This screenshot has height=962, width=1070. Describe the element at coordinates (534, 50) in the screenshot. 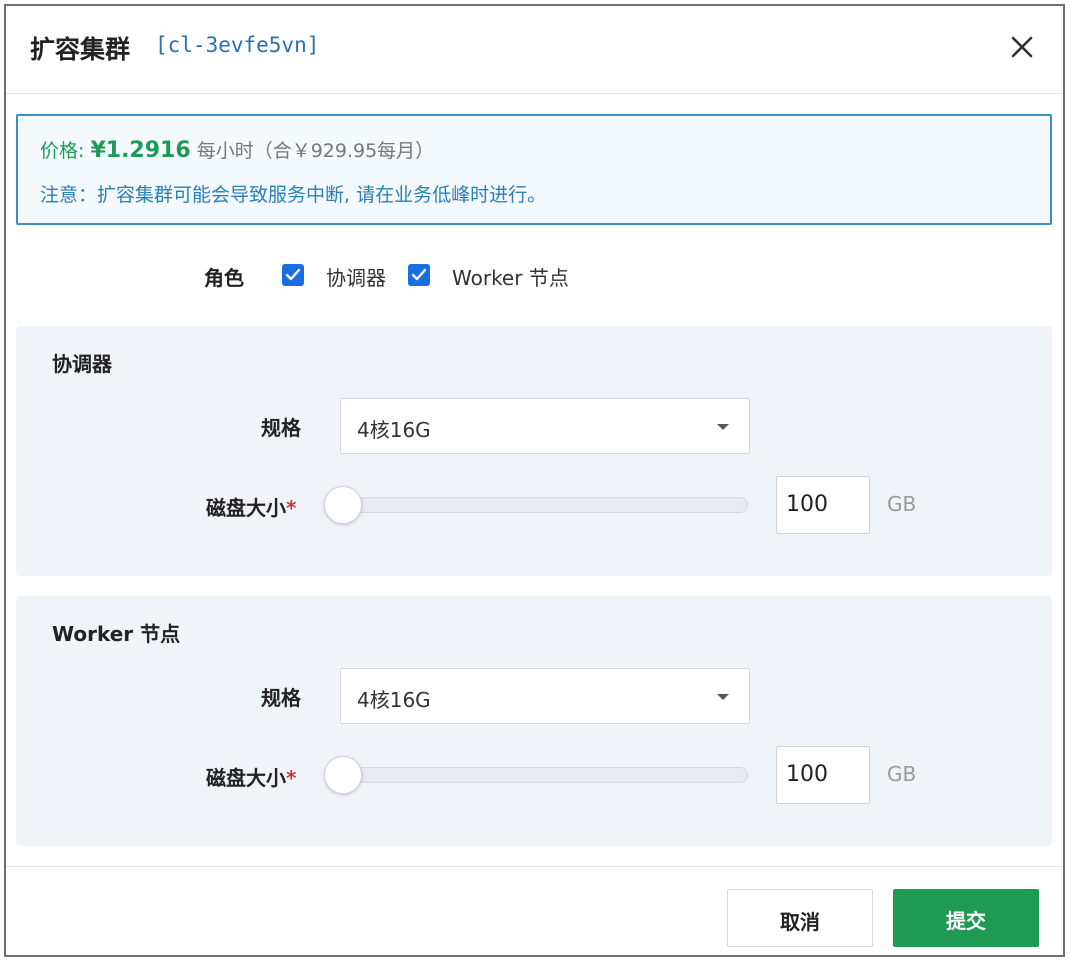

I see `dialog-header: 扩容集群 [cl-3evfe5vn]` at that location.